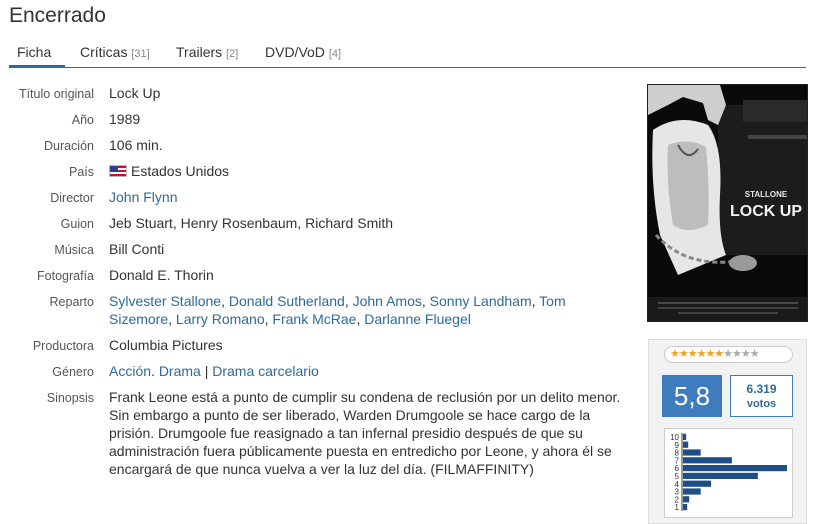 The height and width of the screenshot is (524, 818). I want to click on us-flag-icon, so click(118, 171).